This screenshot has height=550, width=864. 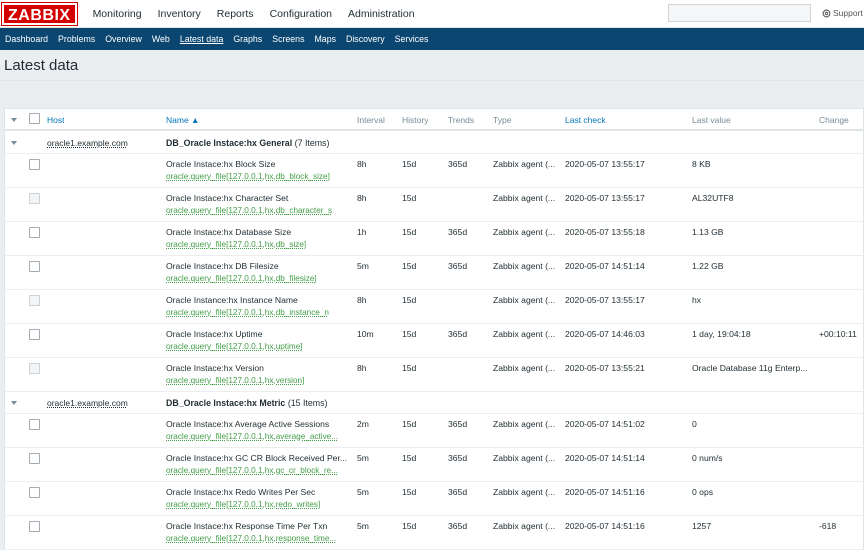 I want to click on item-interval: 10m, so click(x=365, y=334).